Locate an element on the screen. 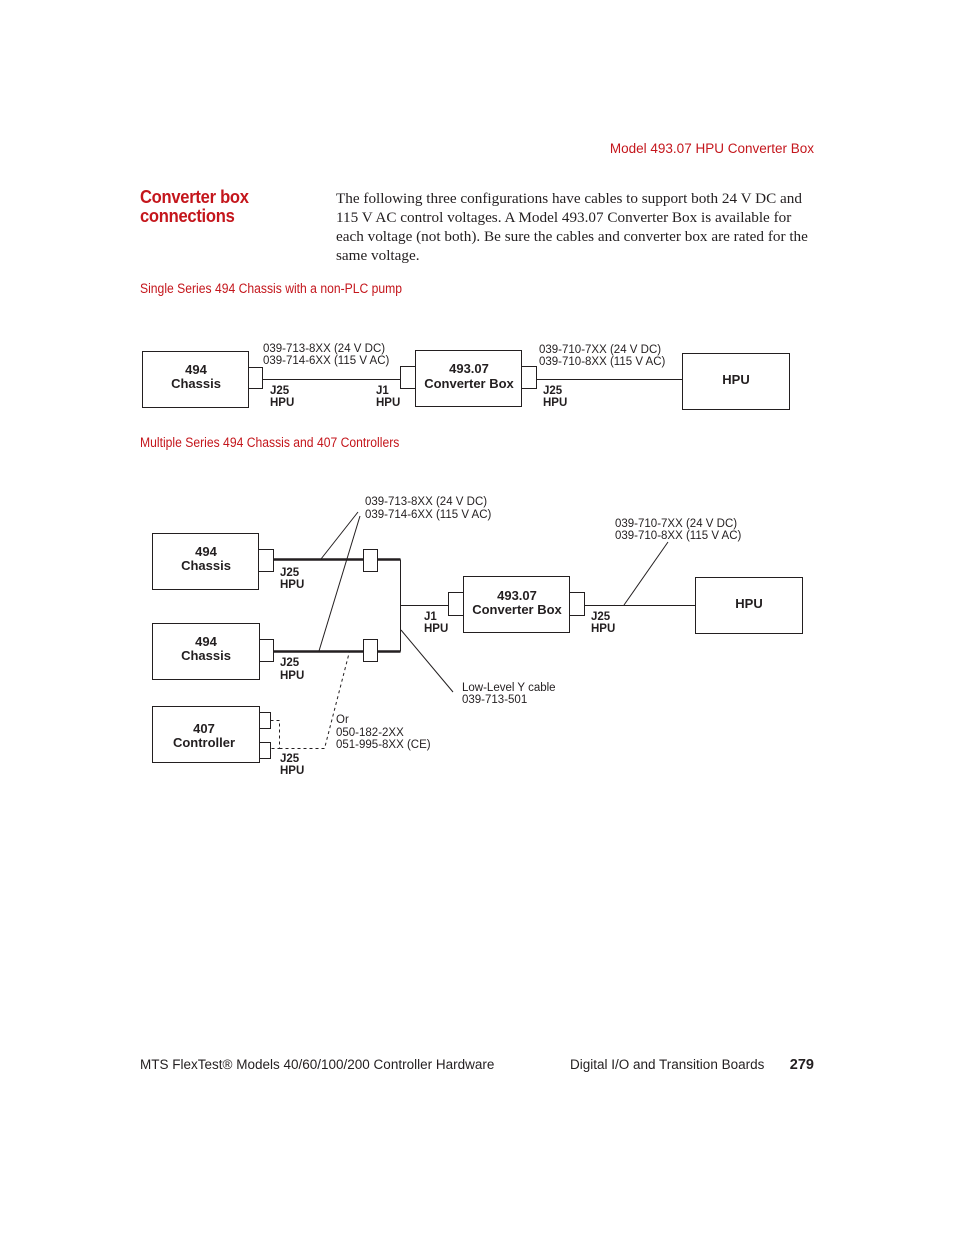 This screenshot has height=1235, width=954. controller-connector-label-2: HPU is located at coordinates (292, 771).